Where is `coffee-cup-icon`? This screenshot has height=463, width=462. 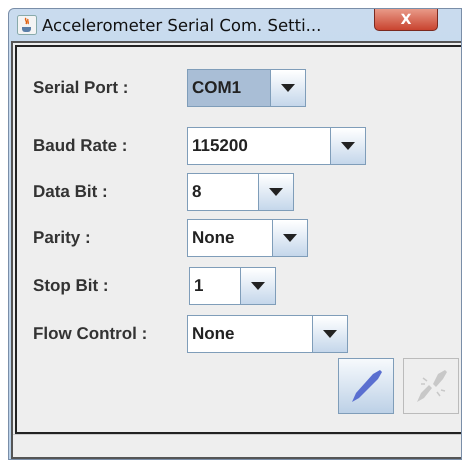 coffee-cup-icon is located at coordinates (27, 25).